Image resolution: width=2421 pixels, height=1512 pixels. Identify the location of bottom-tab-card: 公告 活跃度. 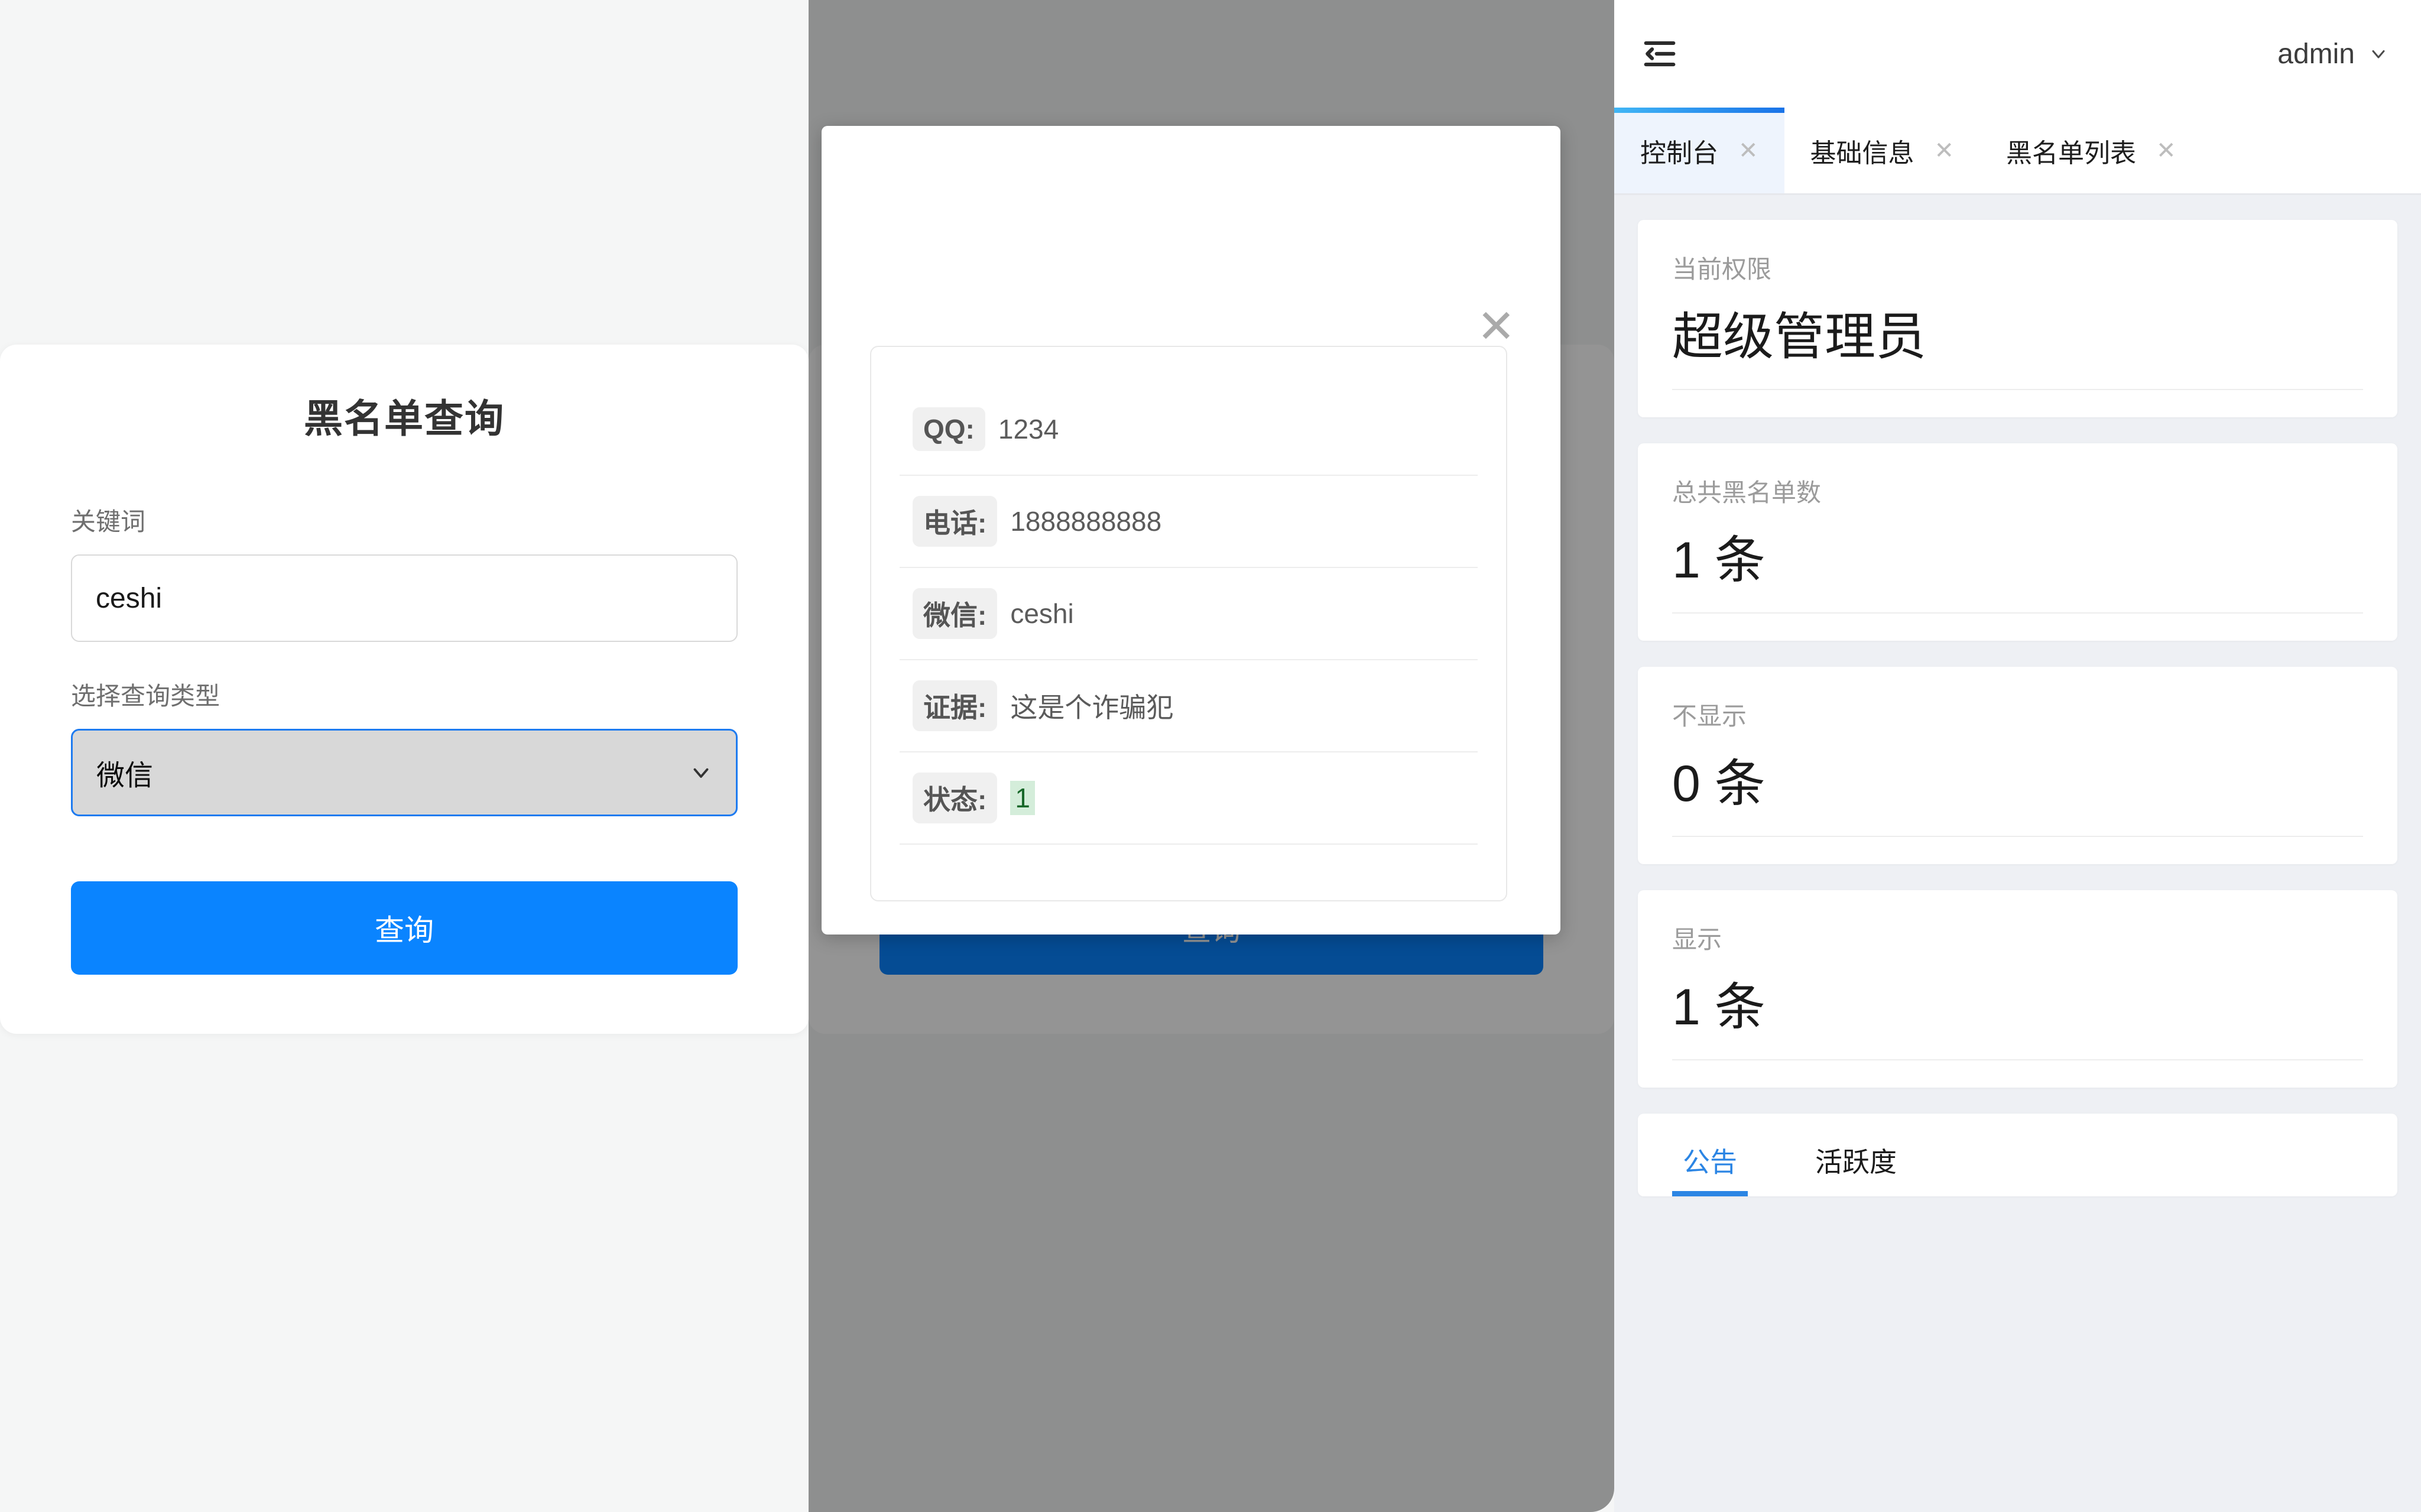
(2017, 1155).